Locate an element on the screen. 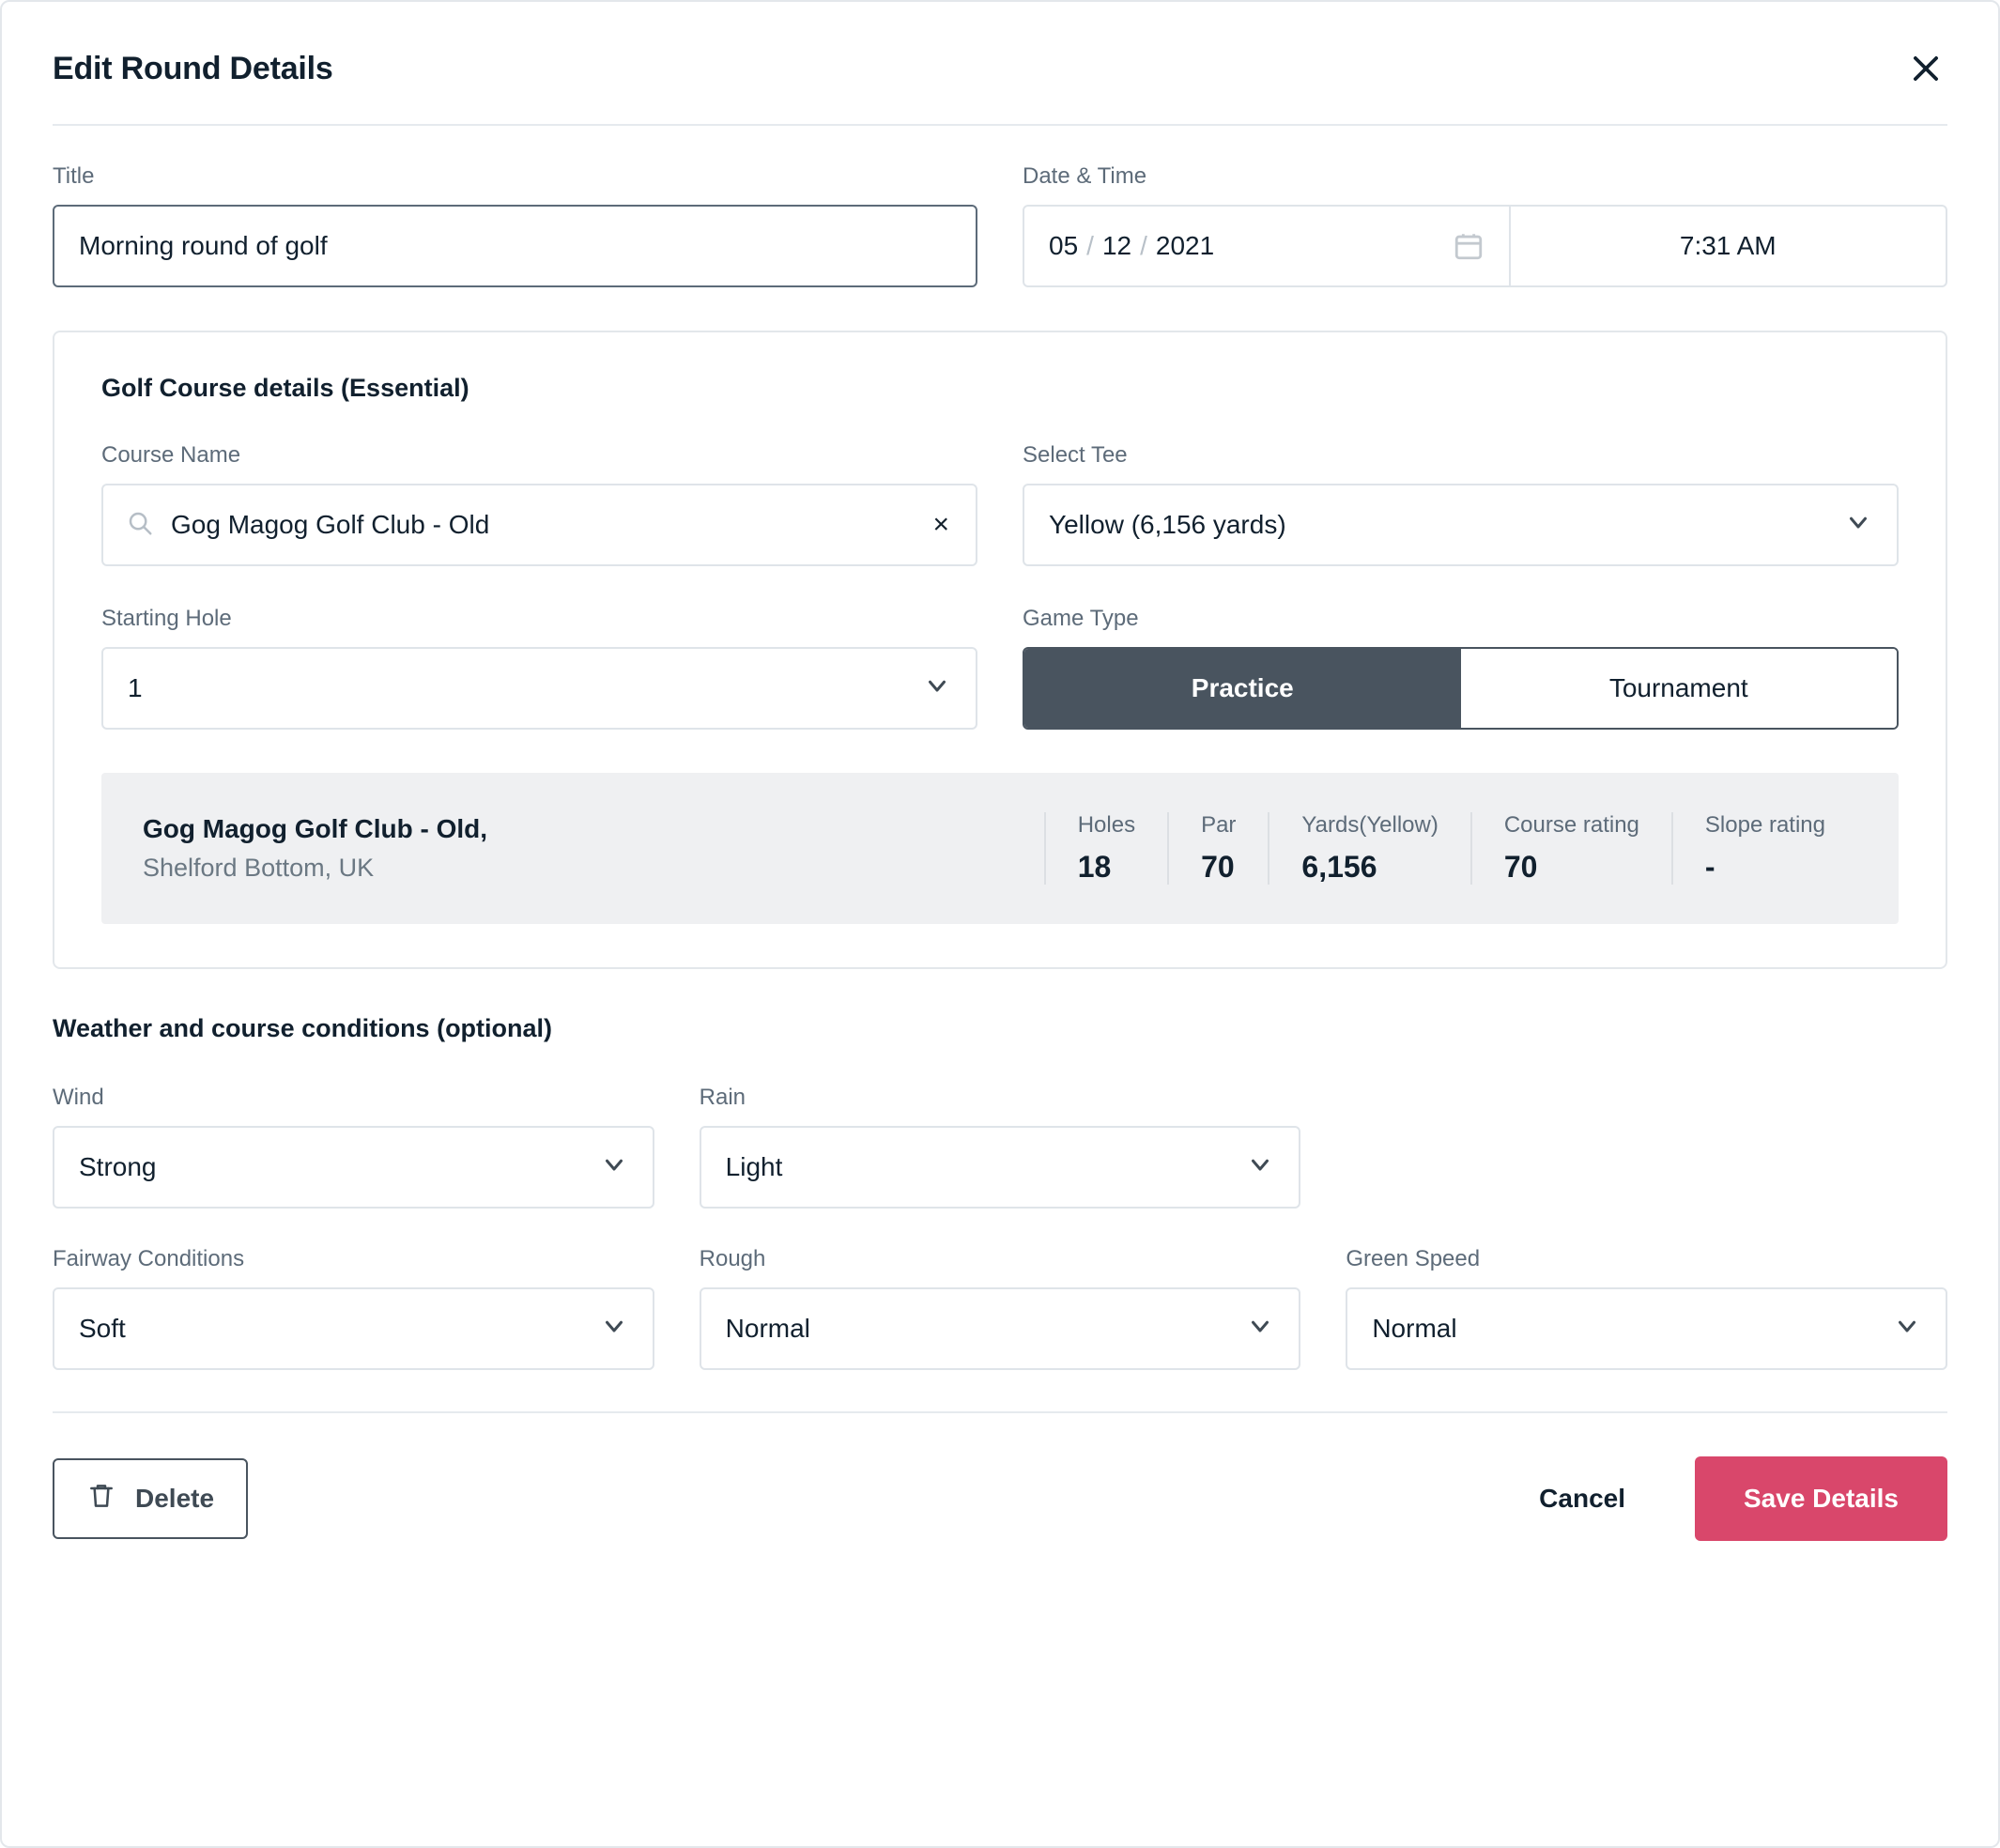 This screenshot has width=2000, height=1848. save-details-button: Save Details is located at coordinates (1821, 1498).